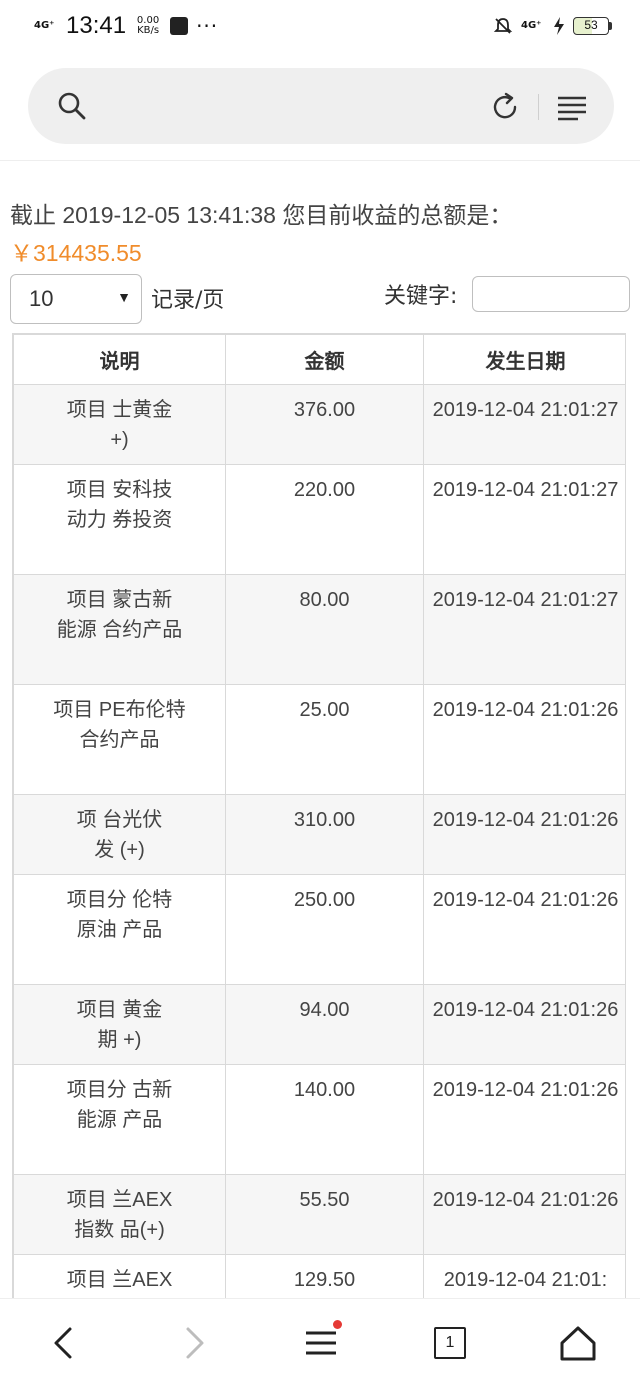 This screenshot has width=640, height=1387. What do you see at coordinates (324, 629) in the screenshot?
I see `cell-amount: 80.00` at bounding box center [324, 629].